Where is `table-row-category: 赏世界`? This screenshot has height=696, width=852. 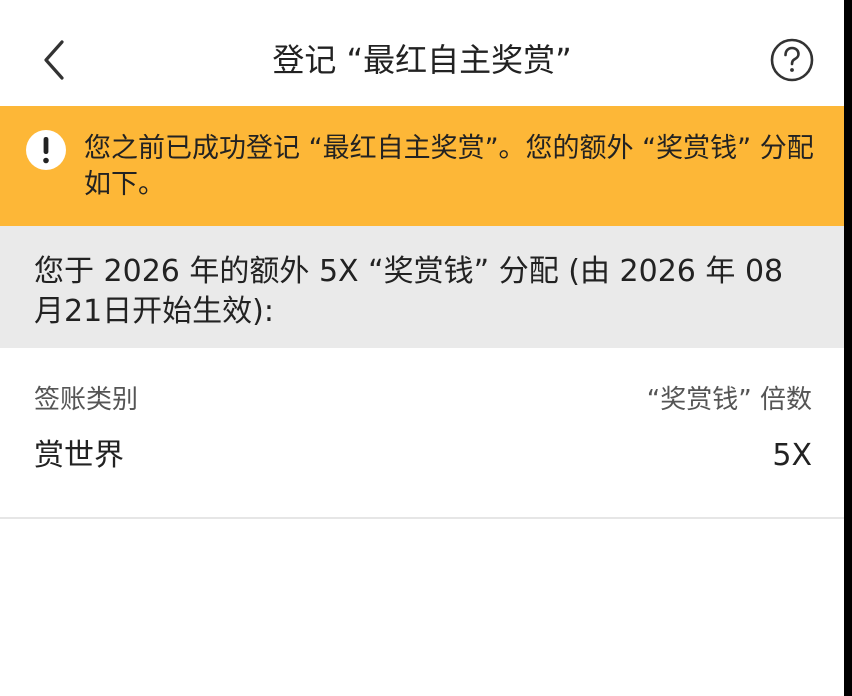
table-row-category: 赏世界 is located at coordinates (79, 455).